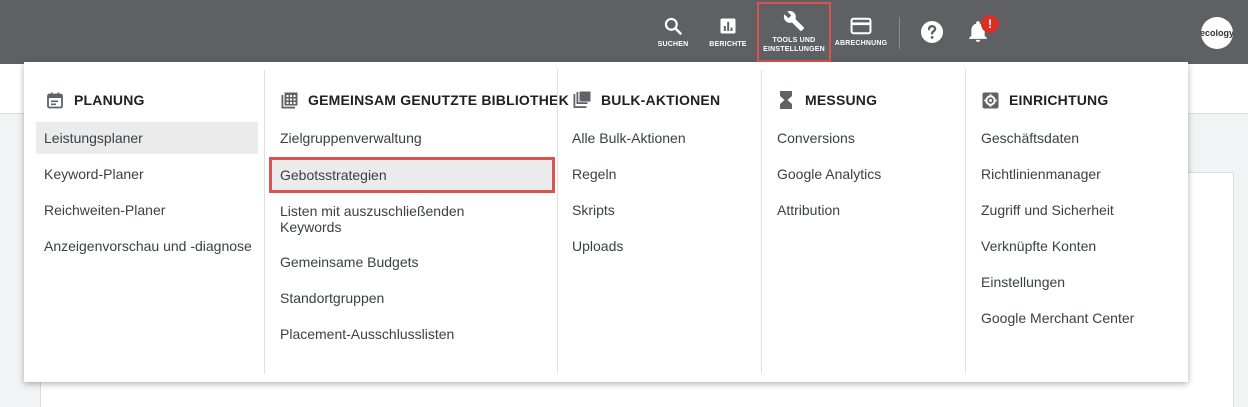 Image resolution: width=1248 pixels, height=407 pixels. Describe the element at coordinates (1038, 246) in the screenshot. I see `menu-item-verknuepfte-konten: Verknüpfte Konten` at that location.